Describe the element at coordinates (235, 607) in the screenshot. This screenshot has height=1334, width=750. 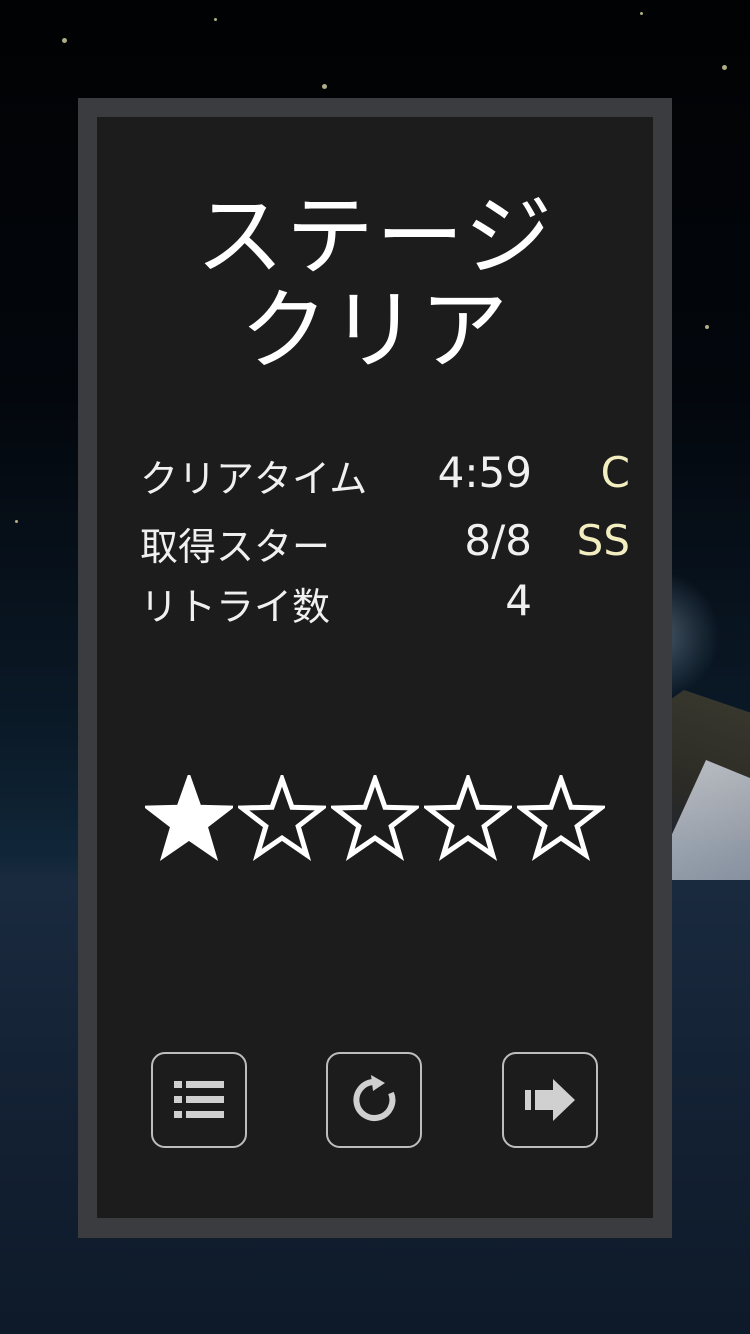
I see `stat-label: リトライ数` at that location.